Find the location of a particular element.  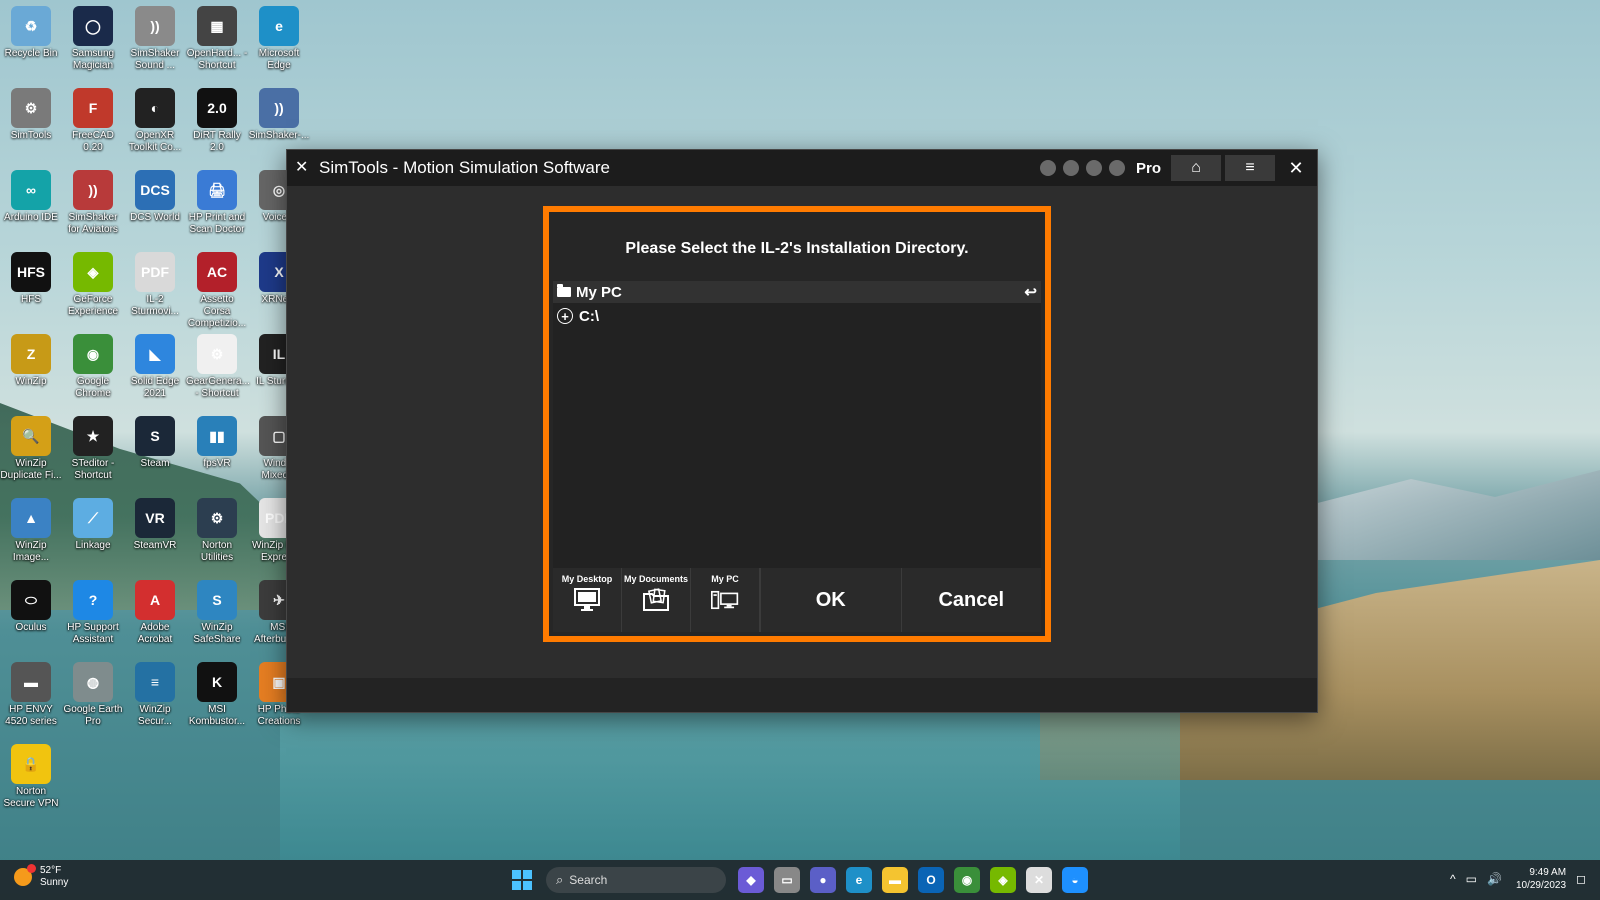

network-icon: ▭ is located at coordinates (1471, 879).